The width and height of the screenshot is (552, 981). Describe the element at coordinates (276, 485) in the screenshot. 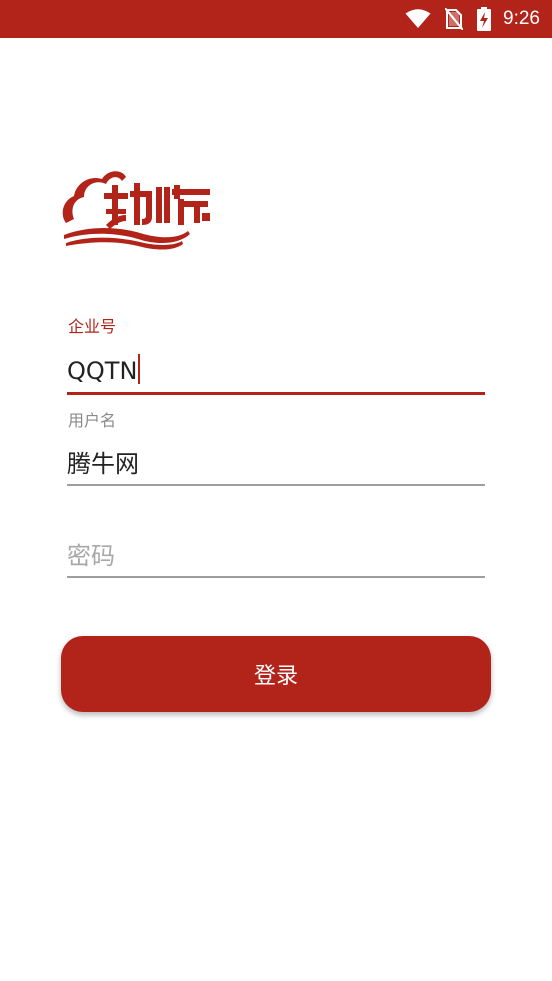

I see `username-underline` at that location.